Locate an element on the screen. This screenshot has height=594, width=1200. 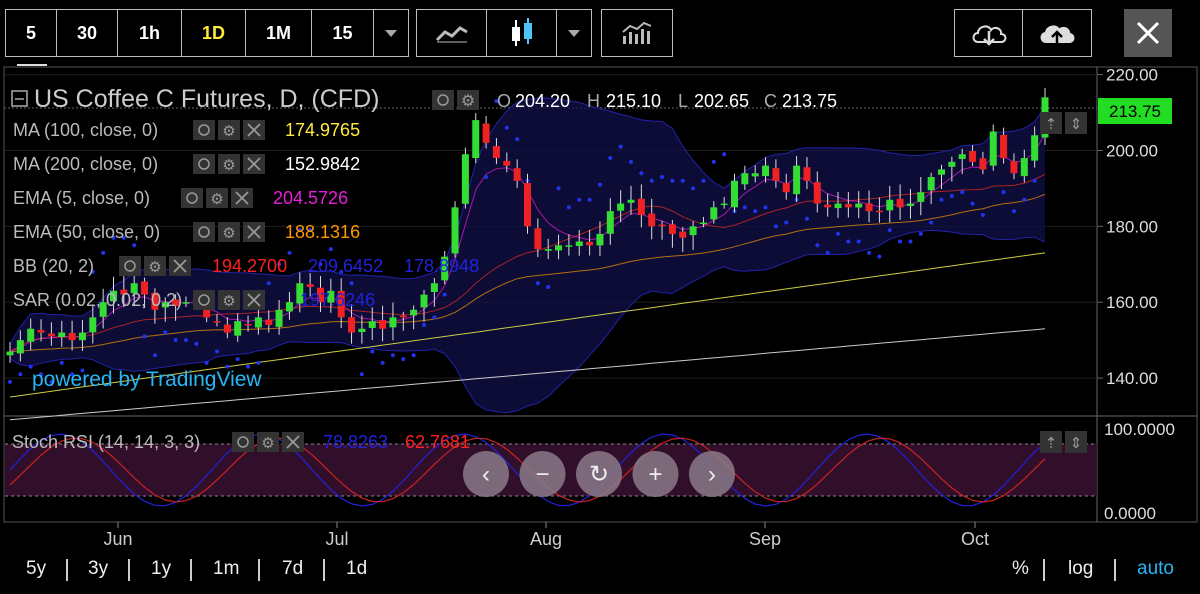
stoch-axis-bottom: 0.0000 is located at coordinates (1130, 513).